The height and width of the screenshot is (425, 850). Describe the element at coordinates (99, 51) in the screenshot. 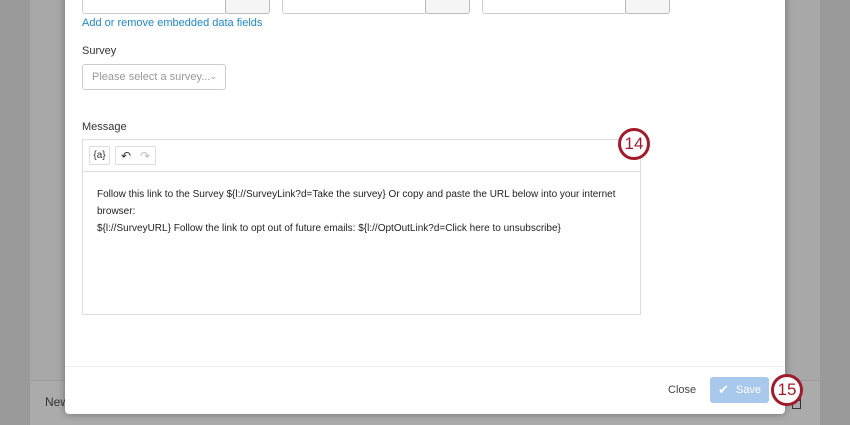

I see `survey-label: Survey` at that location.